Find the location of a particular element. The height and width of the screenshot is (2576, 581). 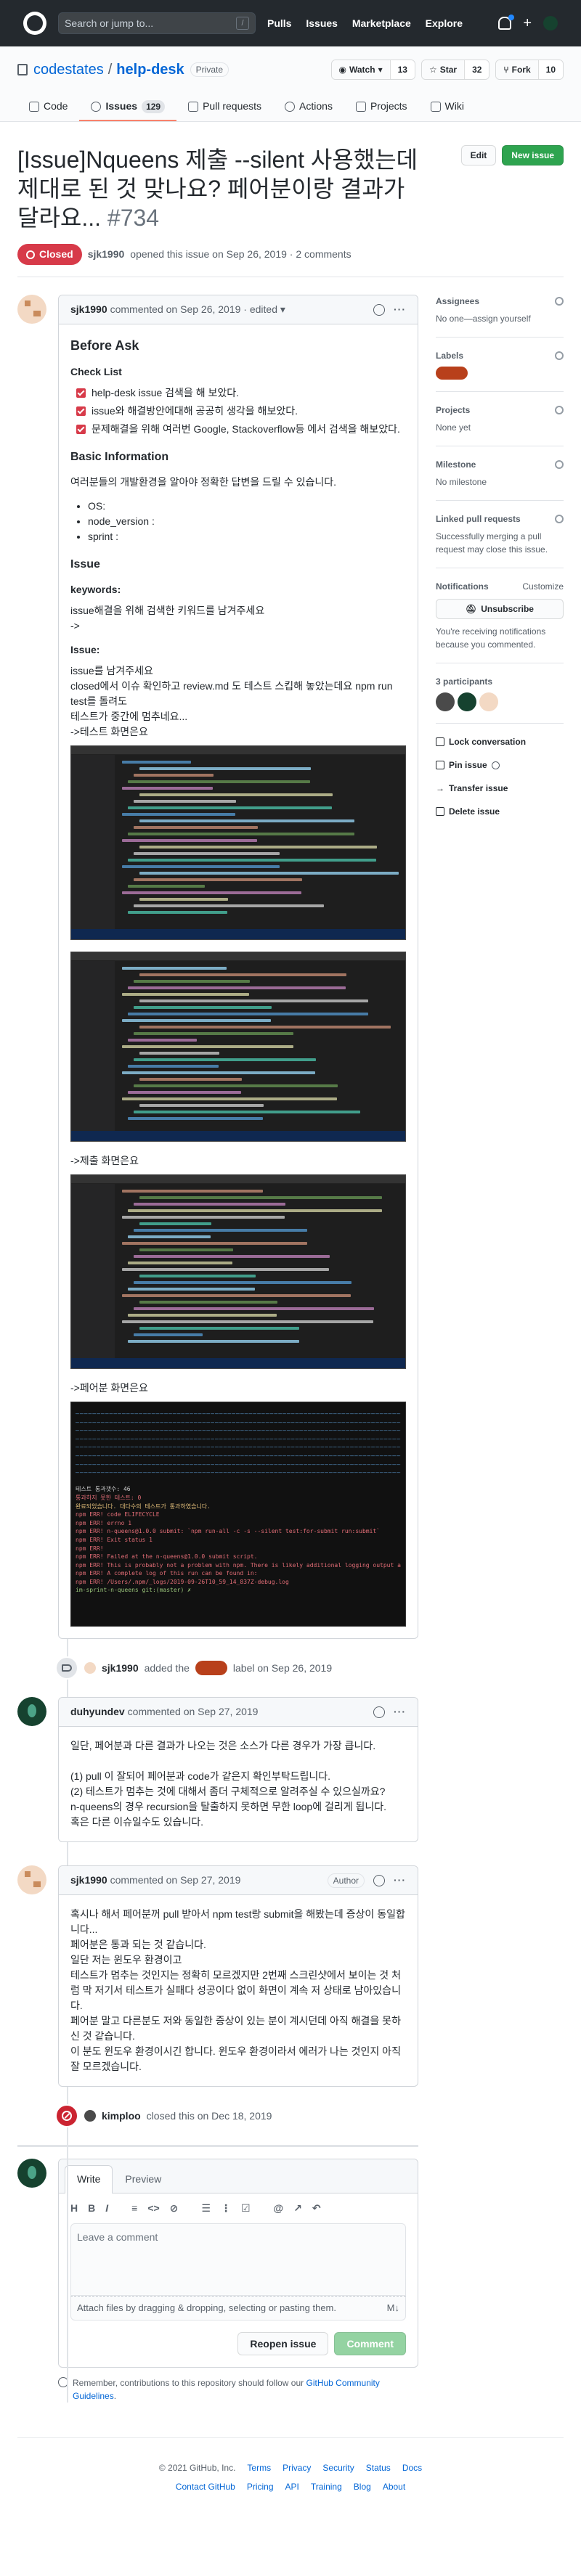

new-issue-button: New issue is located at coordinates (533, 155).